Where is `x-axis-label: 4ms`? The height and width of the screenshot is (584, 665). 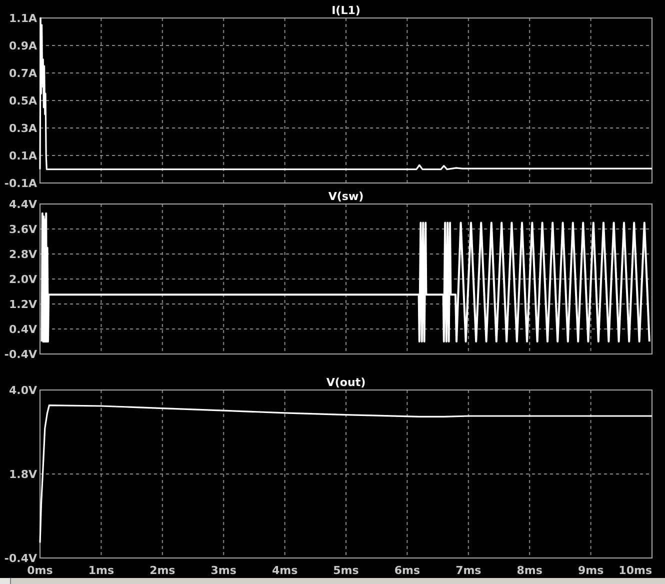 x-axis-label: 4ms is located at coordinates (285, 570).